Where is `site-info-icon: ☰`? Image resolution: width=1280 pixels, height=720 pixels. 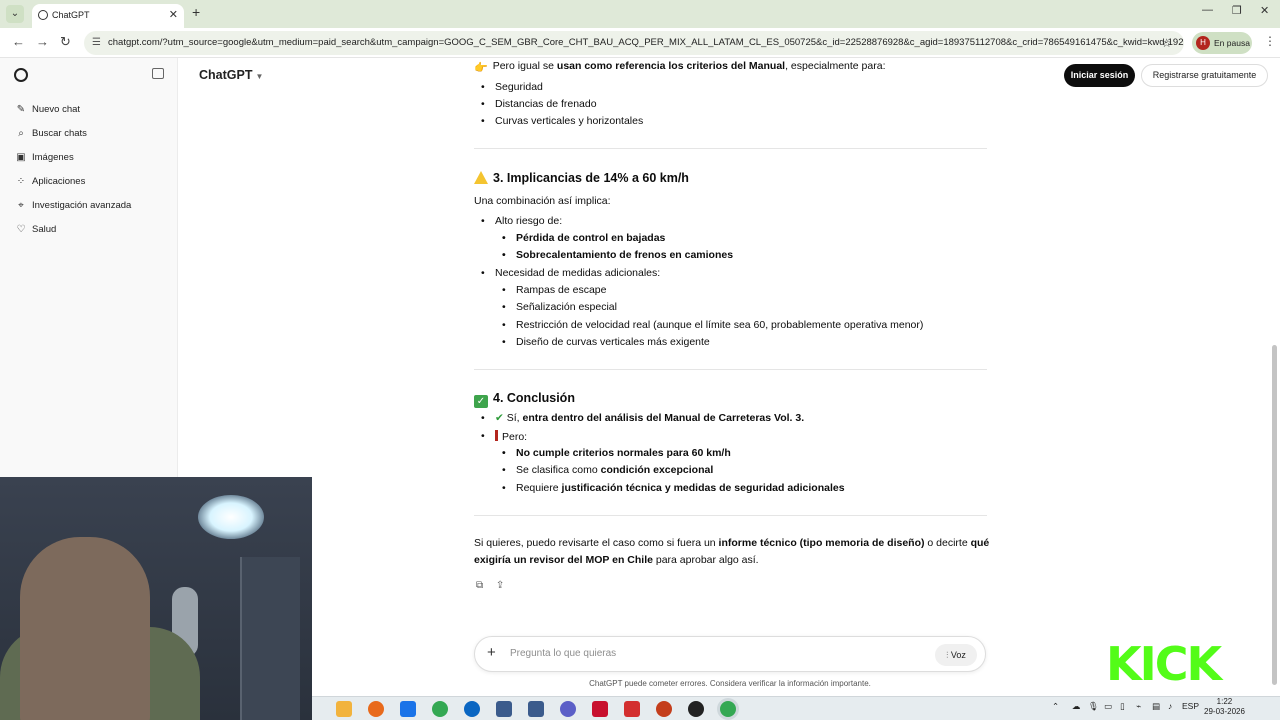 site-info-icon: ☰ is located at coordinates (96, 43).